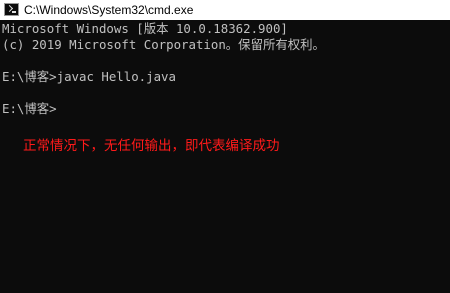  I want to click on console-line-copyright: (c) 2019 Microsoft Corporation。保留所有权利。, so click(163, 44).